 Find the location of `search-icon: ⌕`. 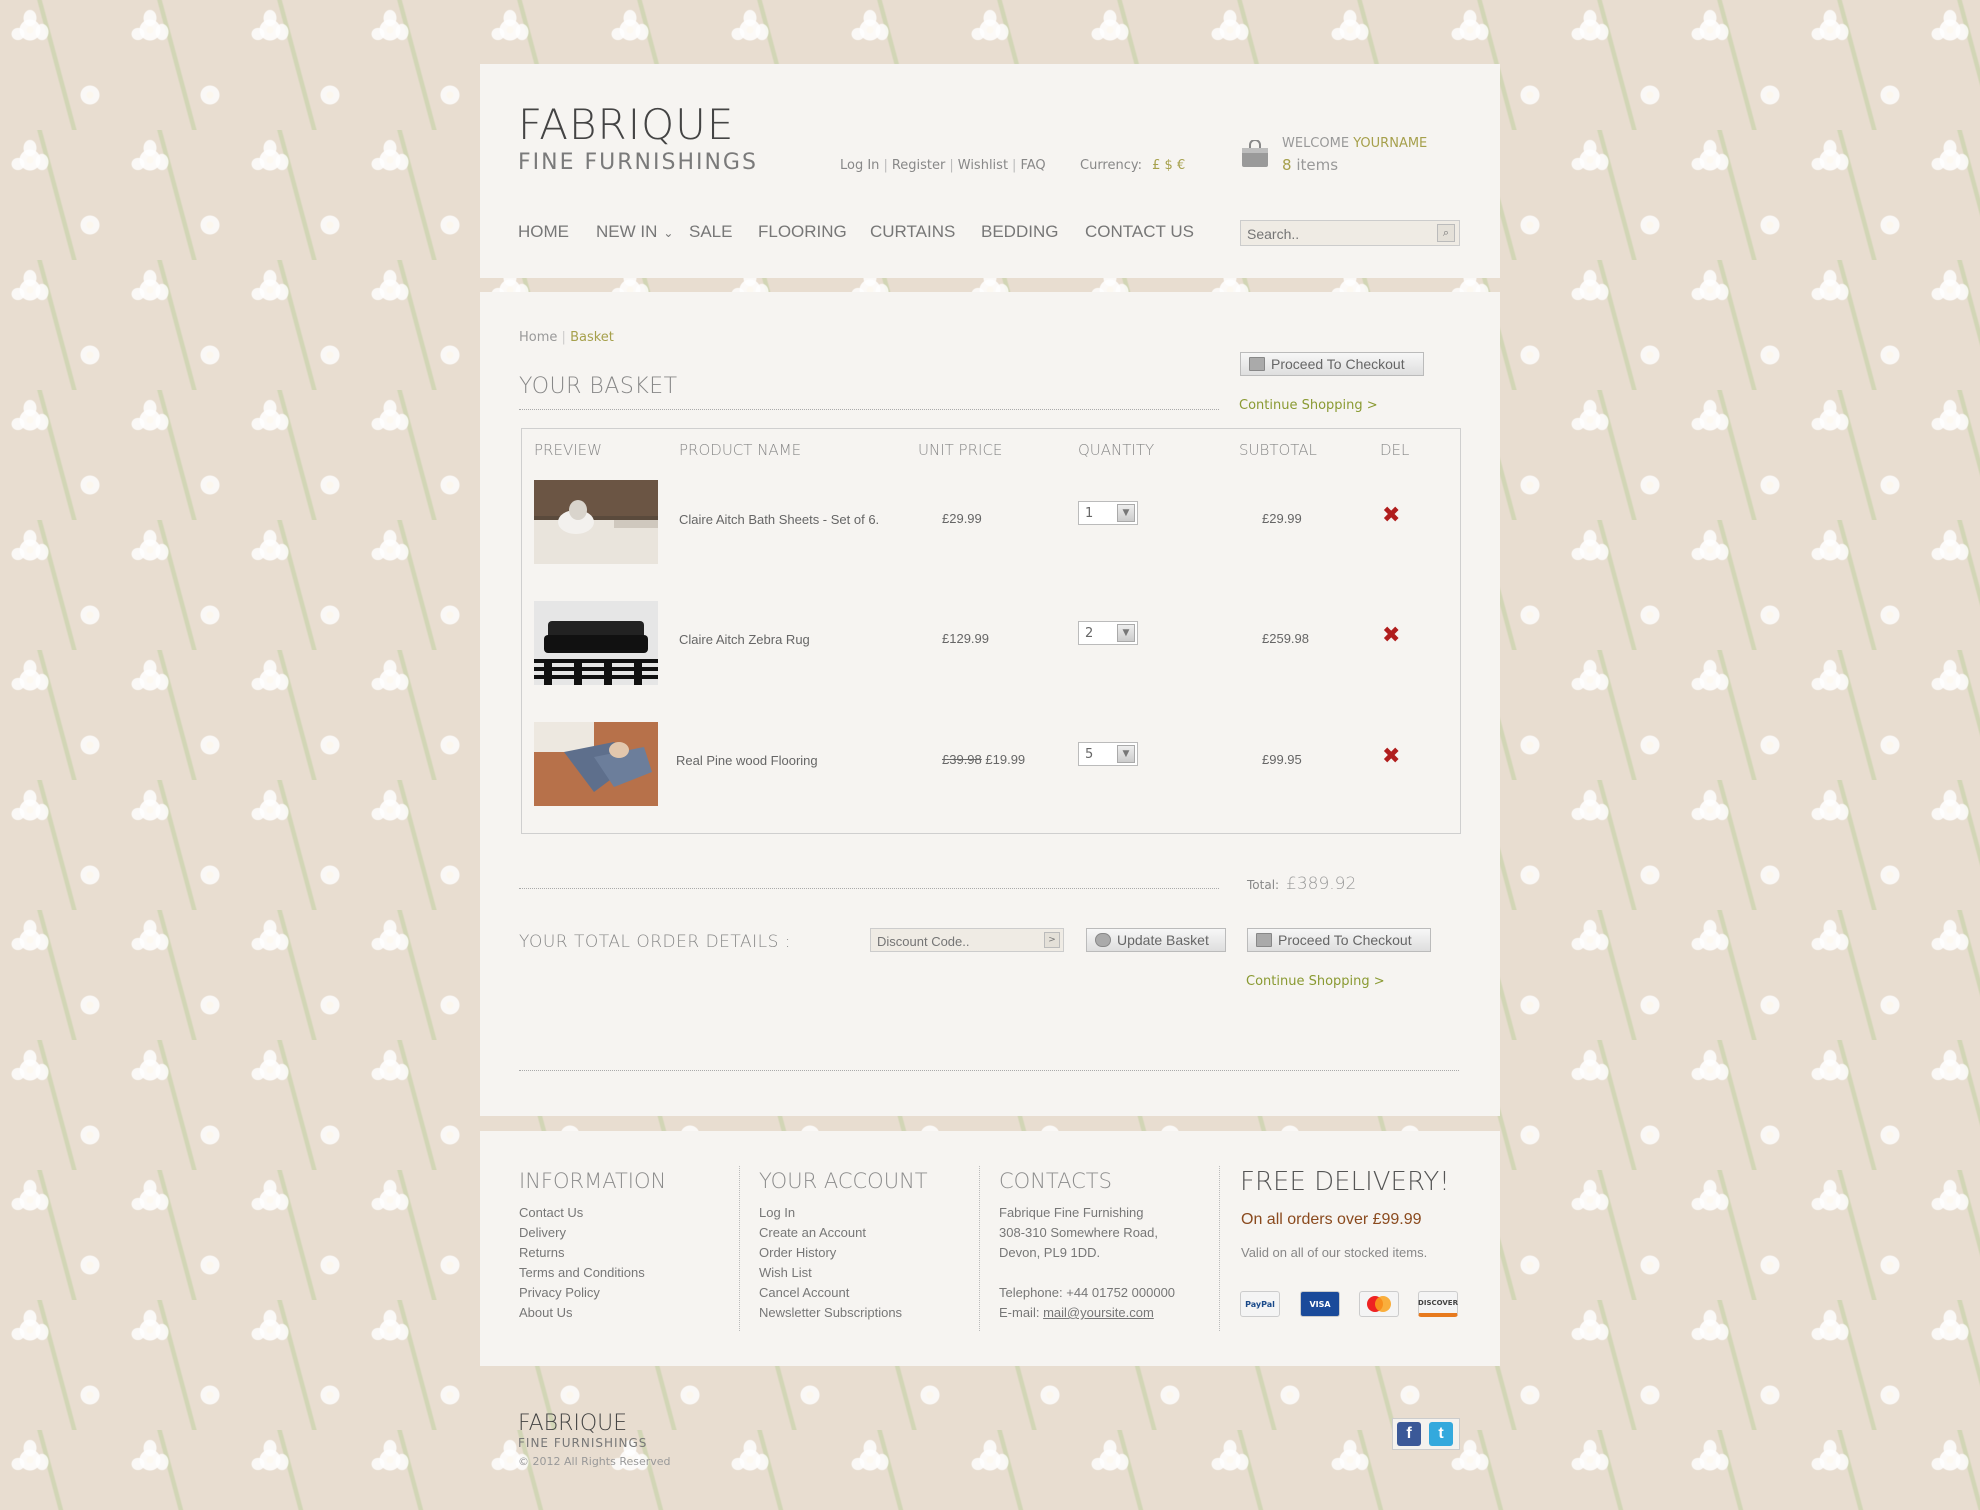

search-icon: ⌕ is located at coordinates (1446, 233).